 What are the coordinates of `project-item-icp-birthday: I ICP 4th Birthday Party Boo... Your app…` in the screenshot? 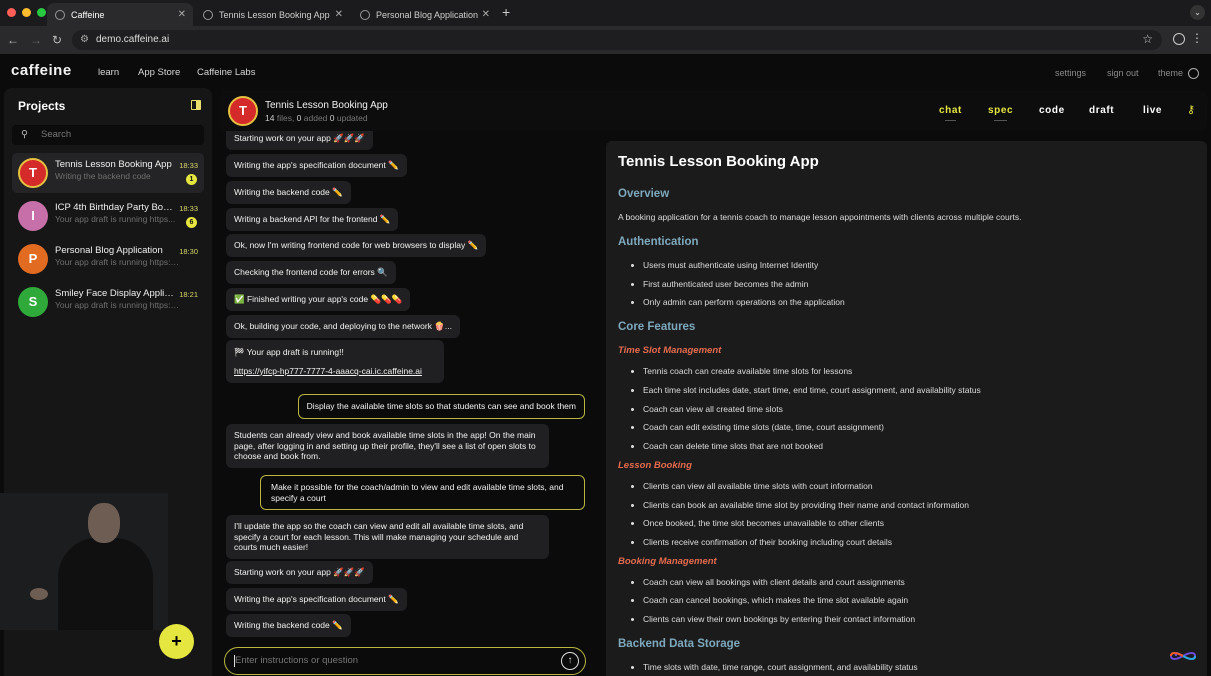 It's located at (108, 216).